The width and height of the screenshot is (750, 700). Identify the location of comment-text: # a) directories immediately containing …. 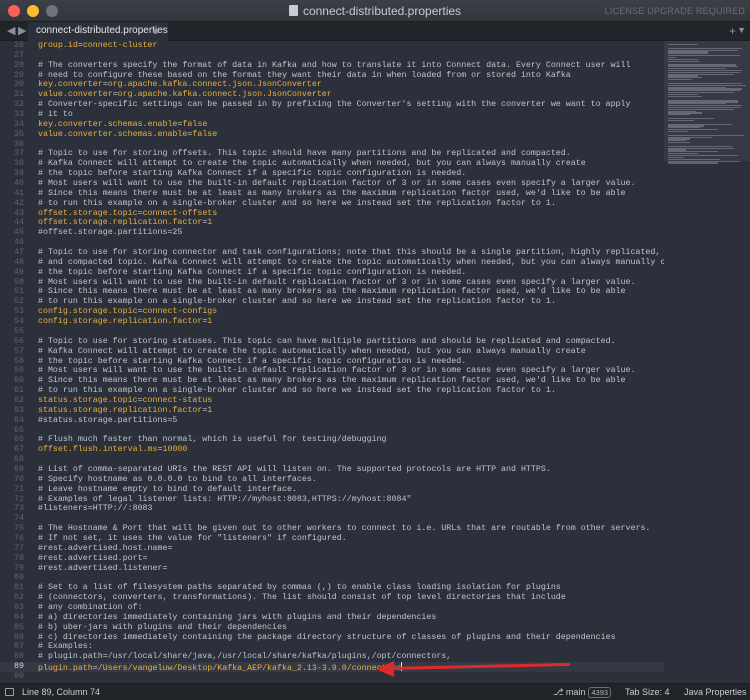
(237, 617).